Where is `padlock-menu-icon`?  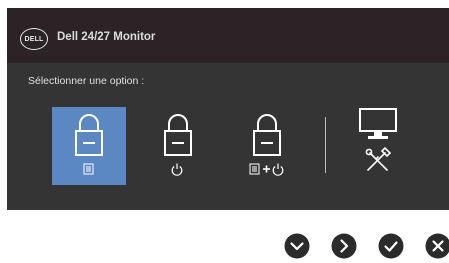
padlock-menu-icon is located at coordinates (89, 144).